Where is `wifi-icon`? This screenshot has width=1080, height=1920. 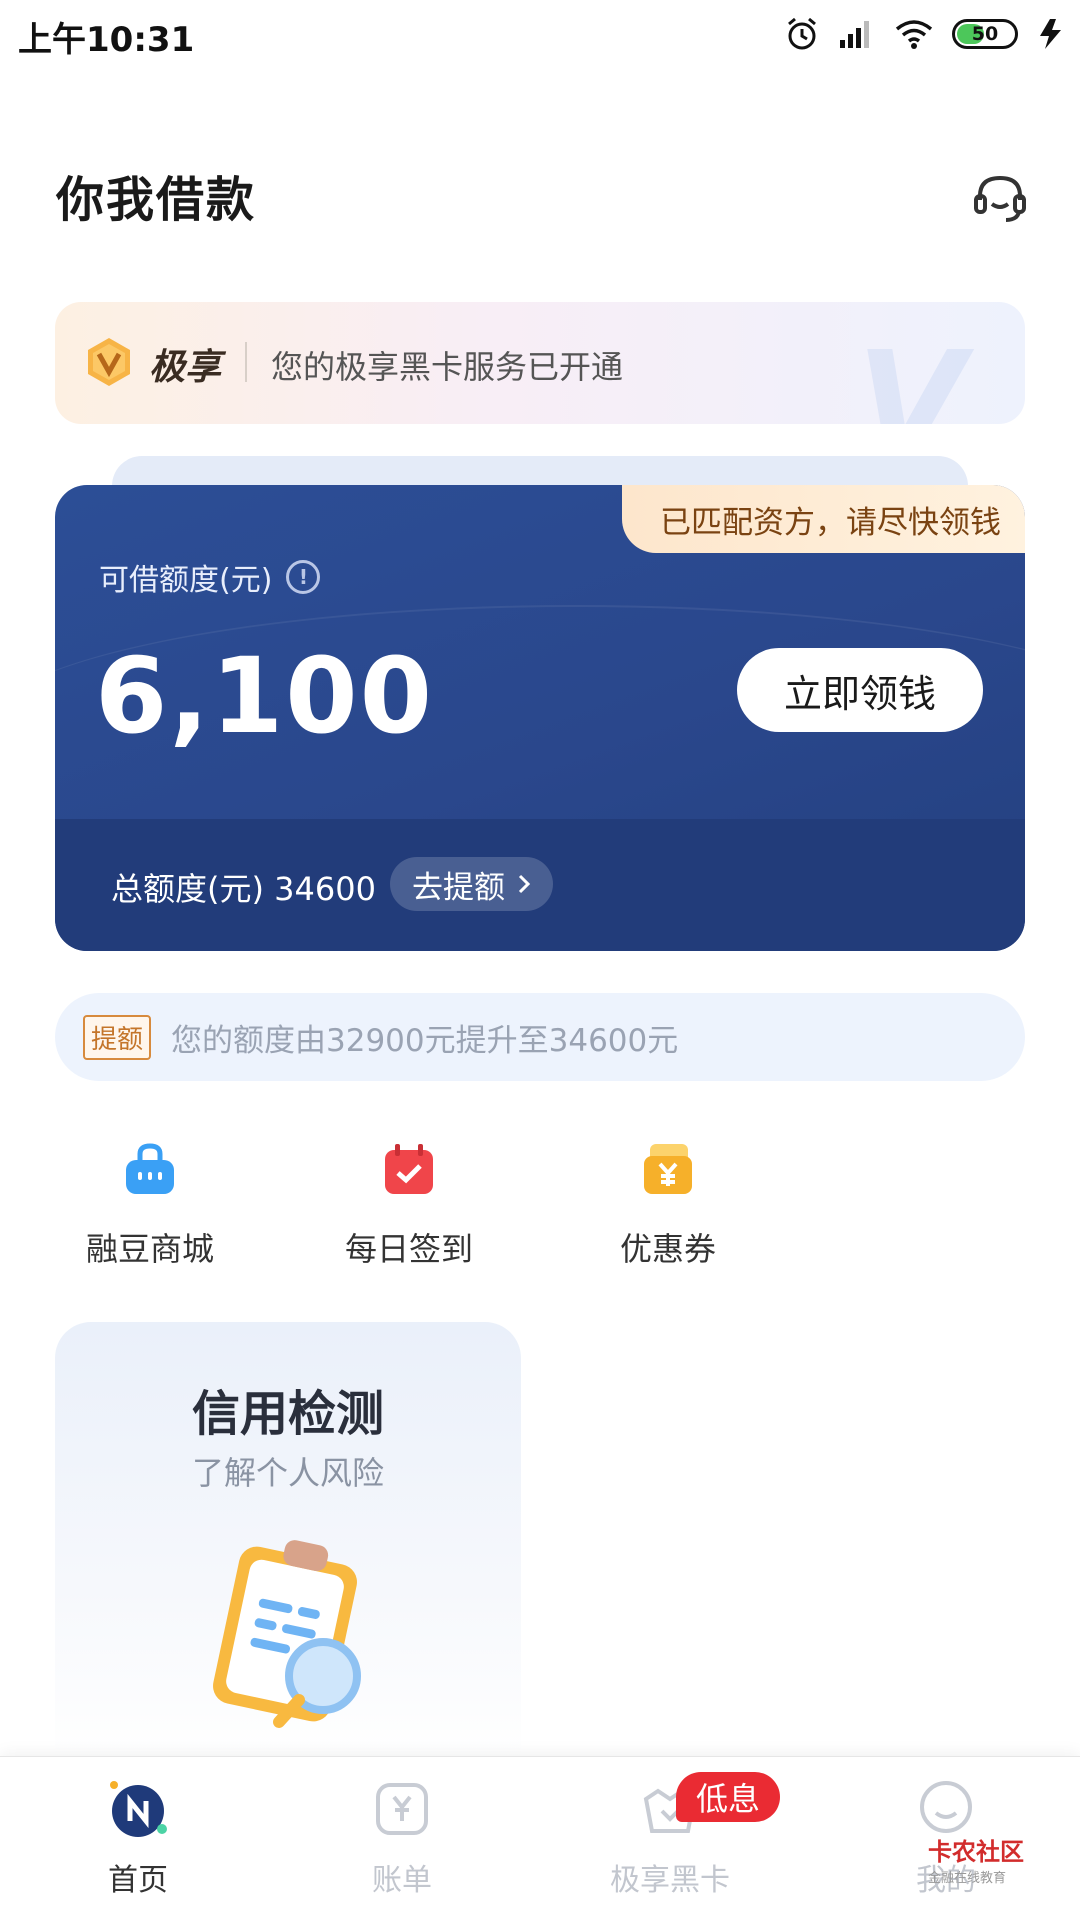 wifi-icon is located at coordinates (914, 34).